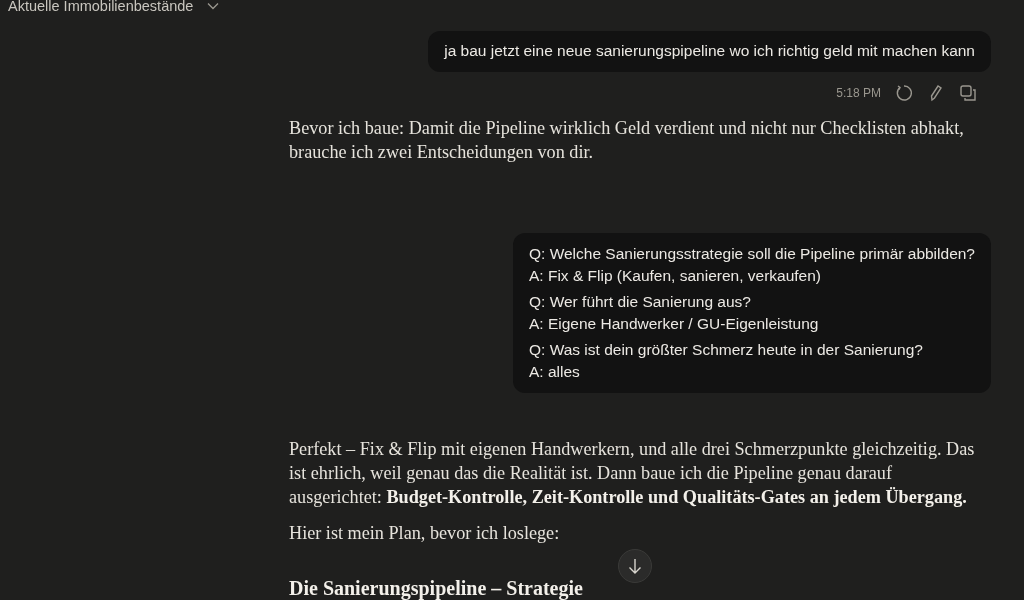  I want to click on scroll-down-button, so click(635, 566).